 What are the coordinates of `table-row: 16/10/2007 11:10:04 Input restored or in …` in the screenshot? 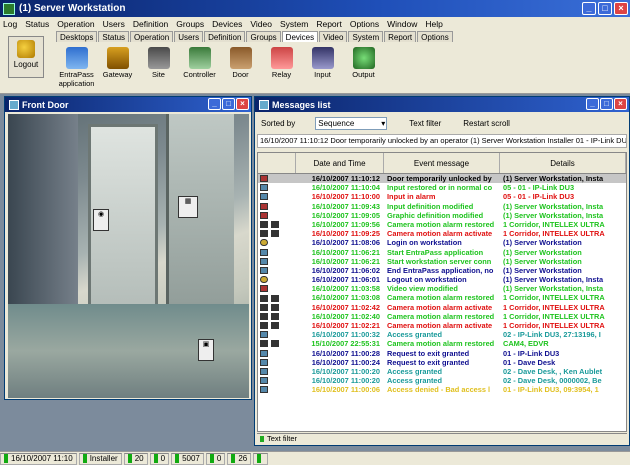 It's located at (442, 187).